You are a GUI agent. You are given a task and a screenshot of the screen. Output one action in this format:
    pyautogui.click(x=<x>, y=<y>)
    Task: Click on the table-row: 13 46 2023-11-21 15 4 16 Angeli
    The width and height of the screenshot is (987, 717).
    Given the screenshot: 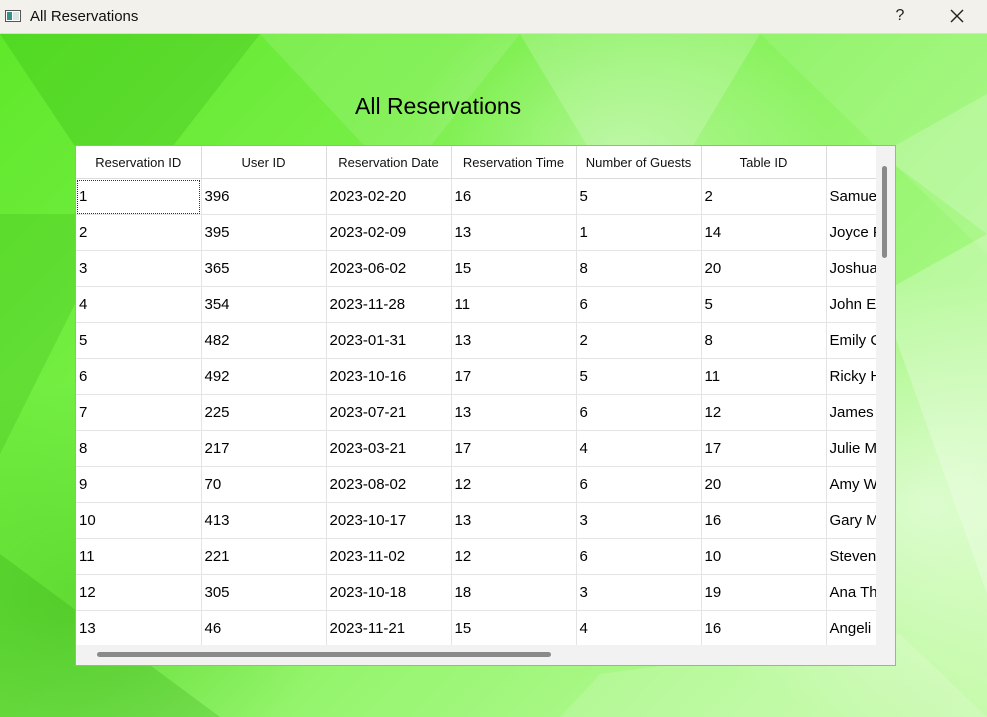 What is the action you would take?
    pyautogui.click(x=476, y=627)
    